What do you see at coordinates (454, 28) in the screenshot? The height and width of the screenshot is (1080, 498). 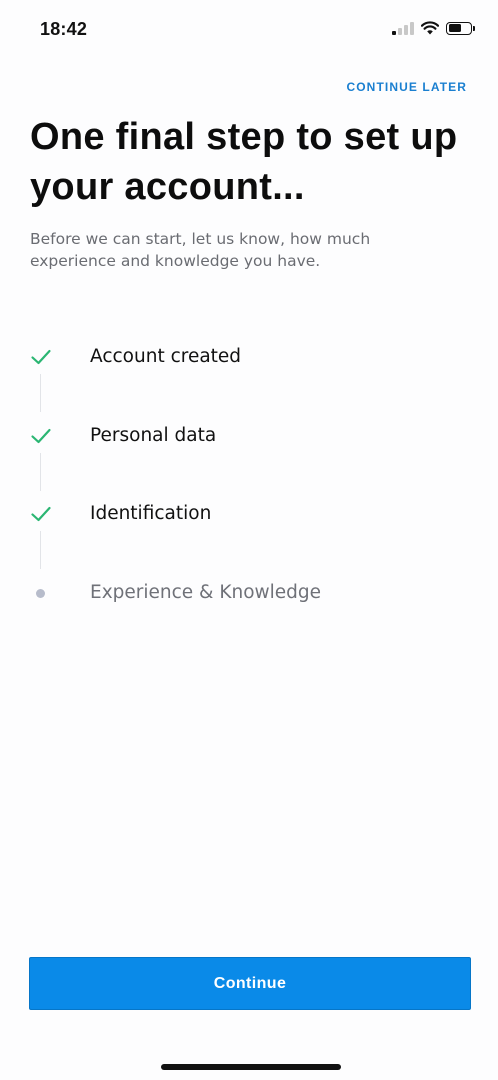 I see `battery-fill` at bounding box center [454, 28].